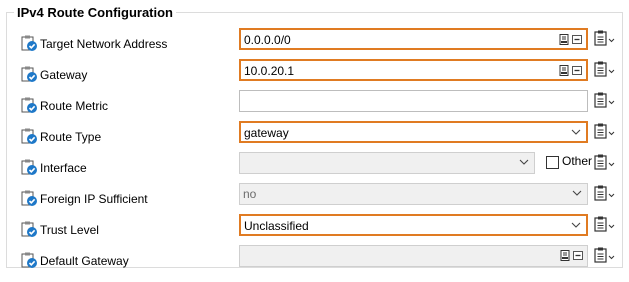 The width and height of the screenshot is (629, 282). Describe the element at coordinates (64, 75) in the screenshot. I see `label-gateway: Gateway` at that location.